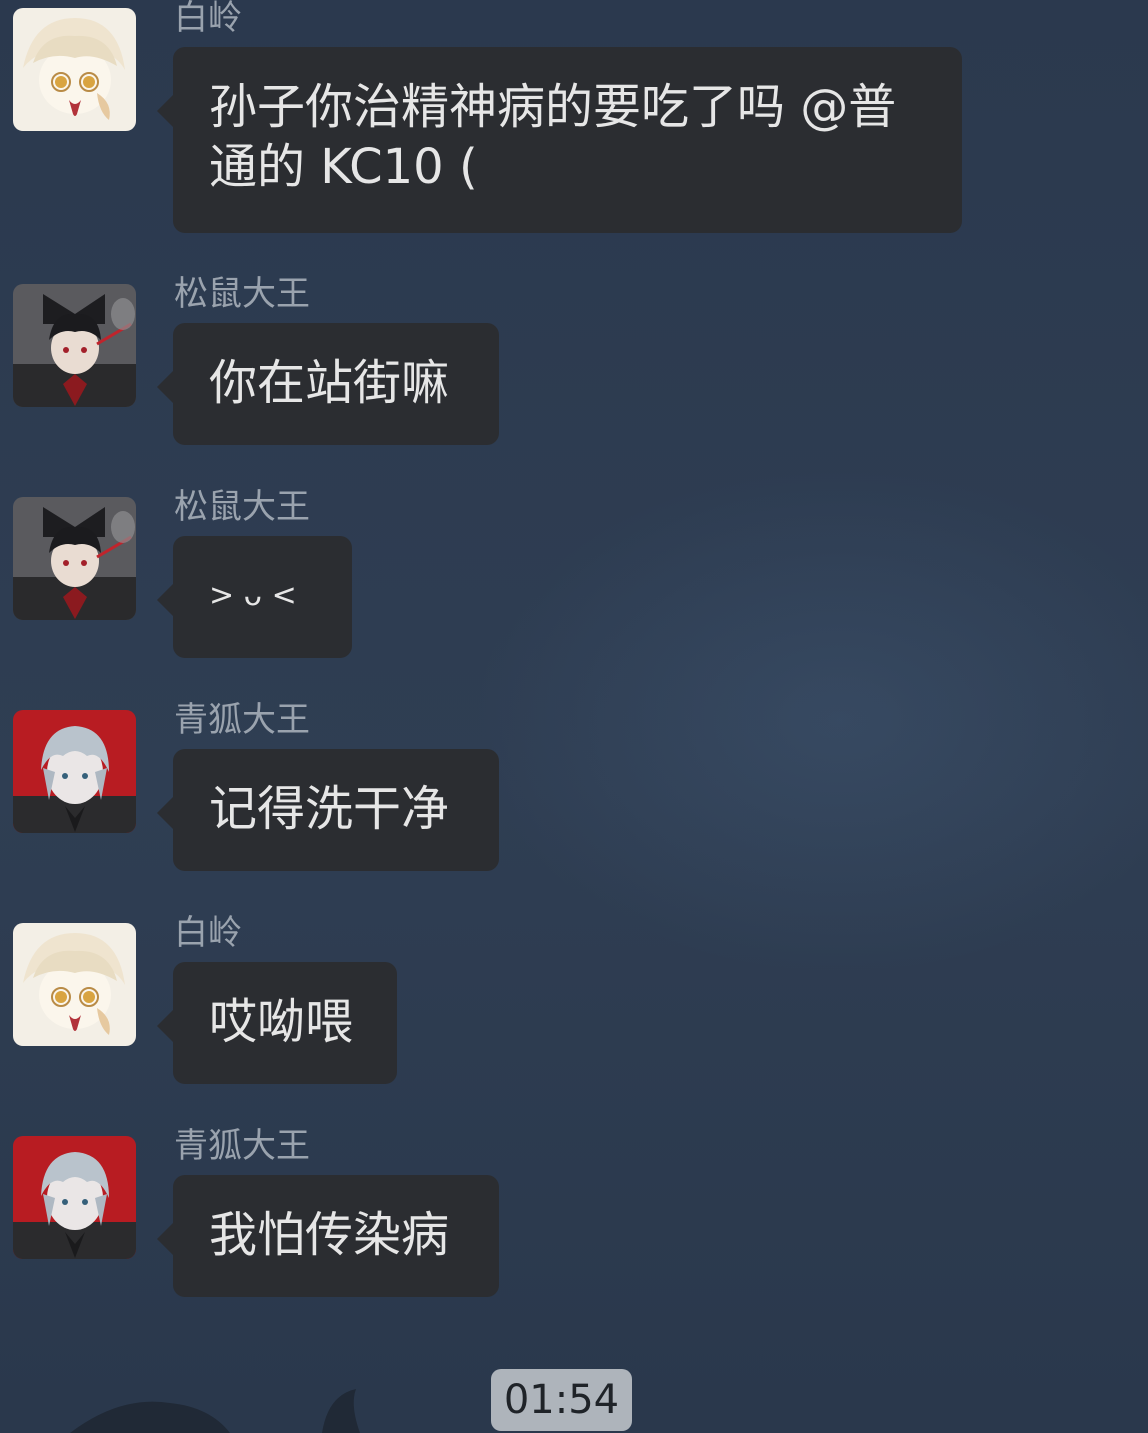 This screenshot has width=1148, height=1433. Describe the element at coordinates (277, 1023) in the screenshot. I see `message-bubble: 哎呦喂` at that location.